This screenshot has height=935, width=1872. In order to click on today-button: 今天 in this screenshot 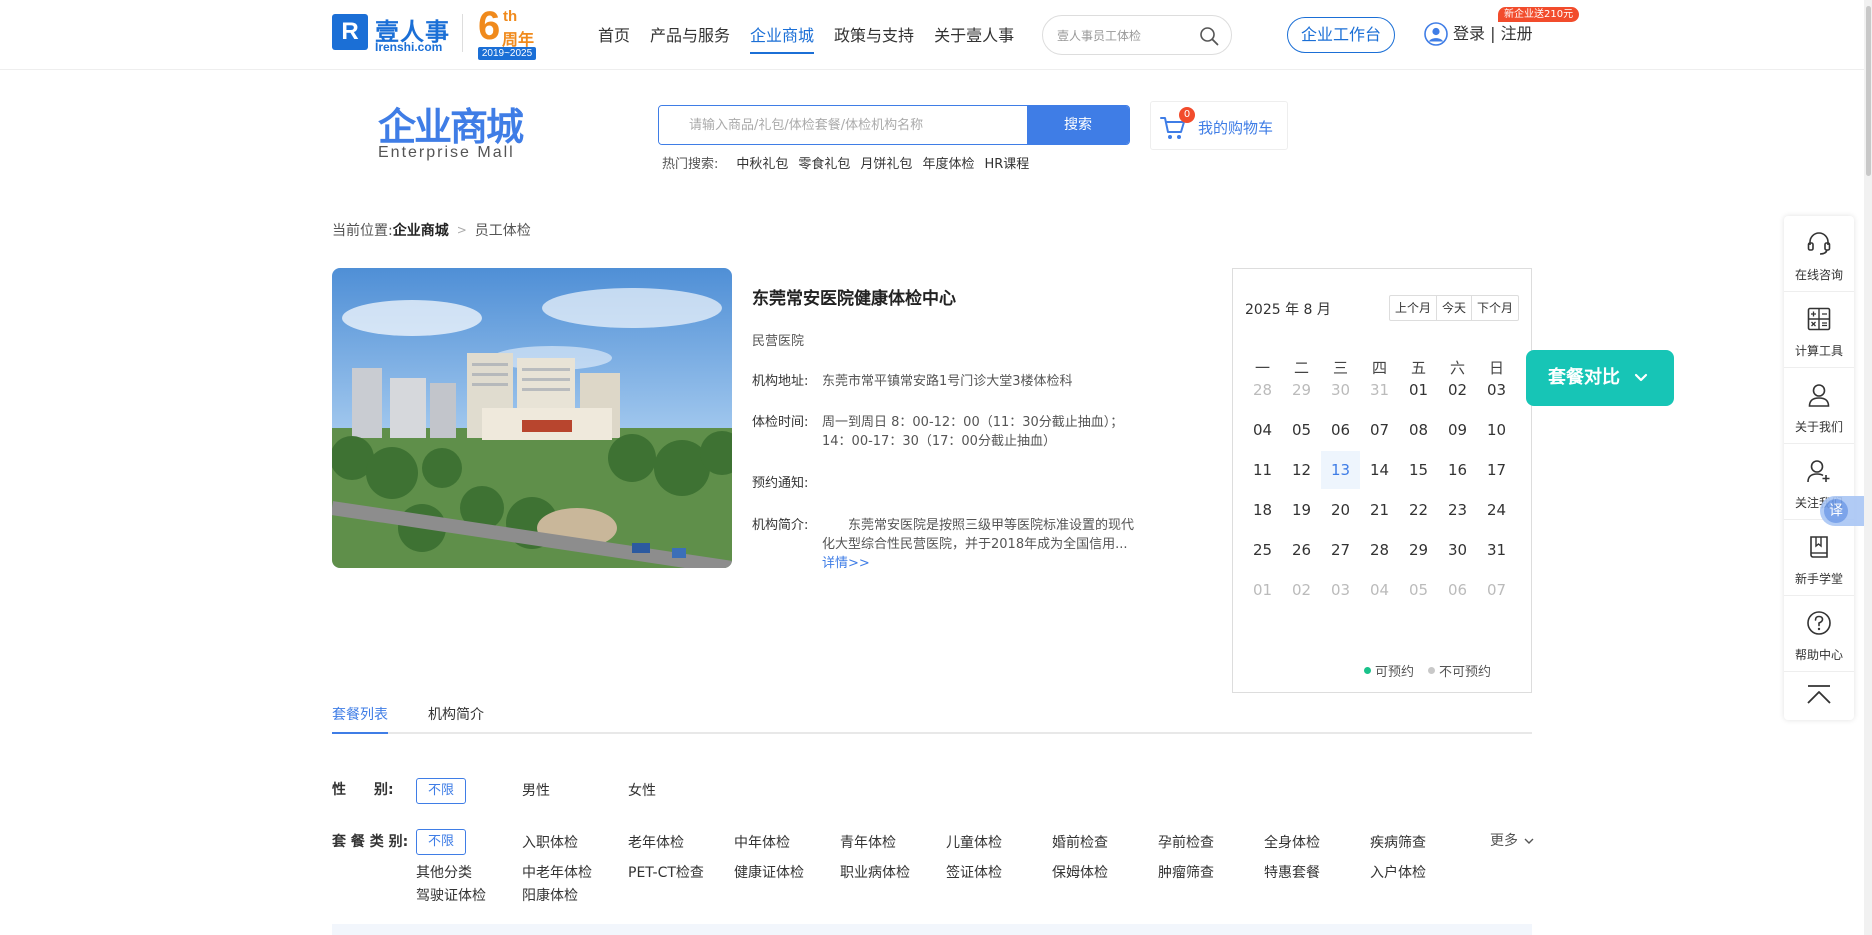, I will do `click(1453, 308)`.